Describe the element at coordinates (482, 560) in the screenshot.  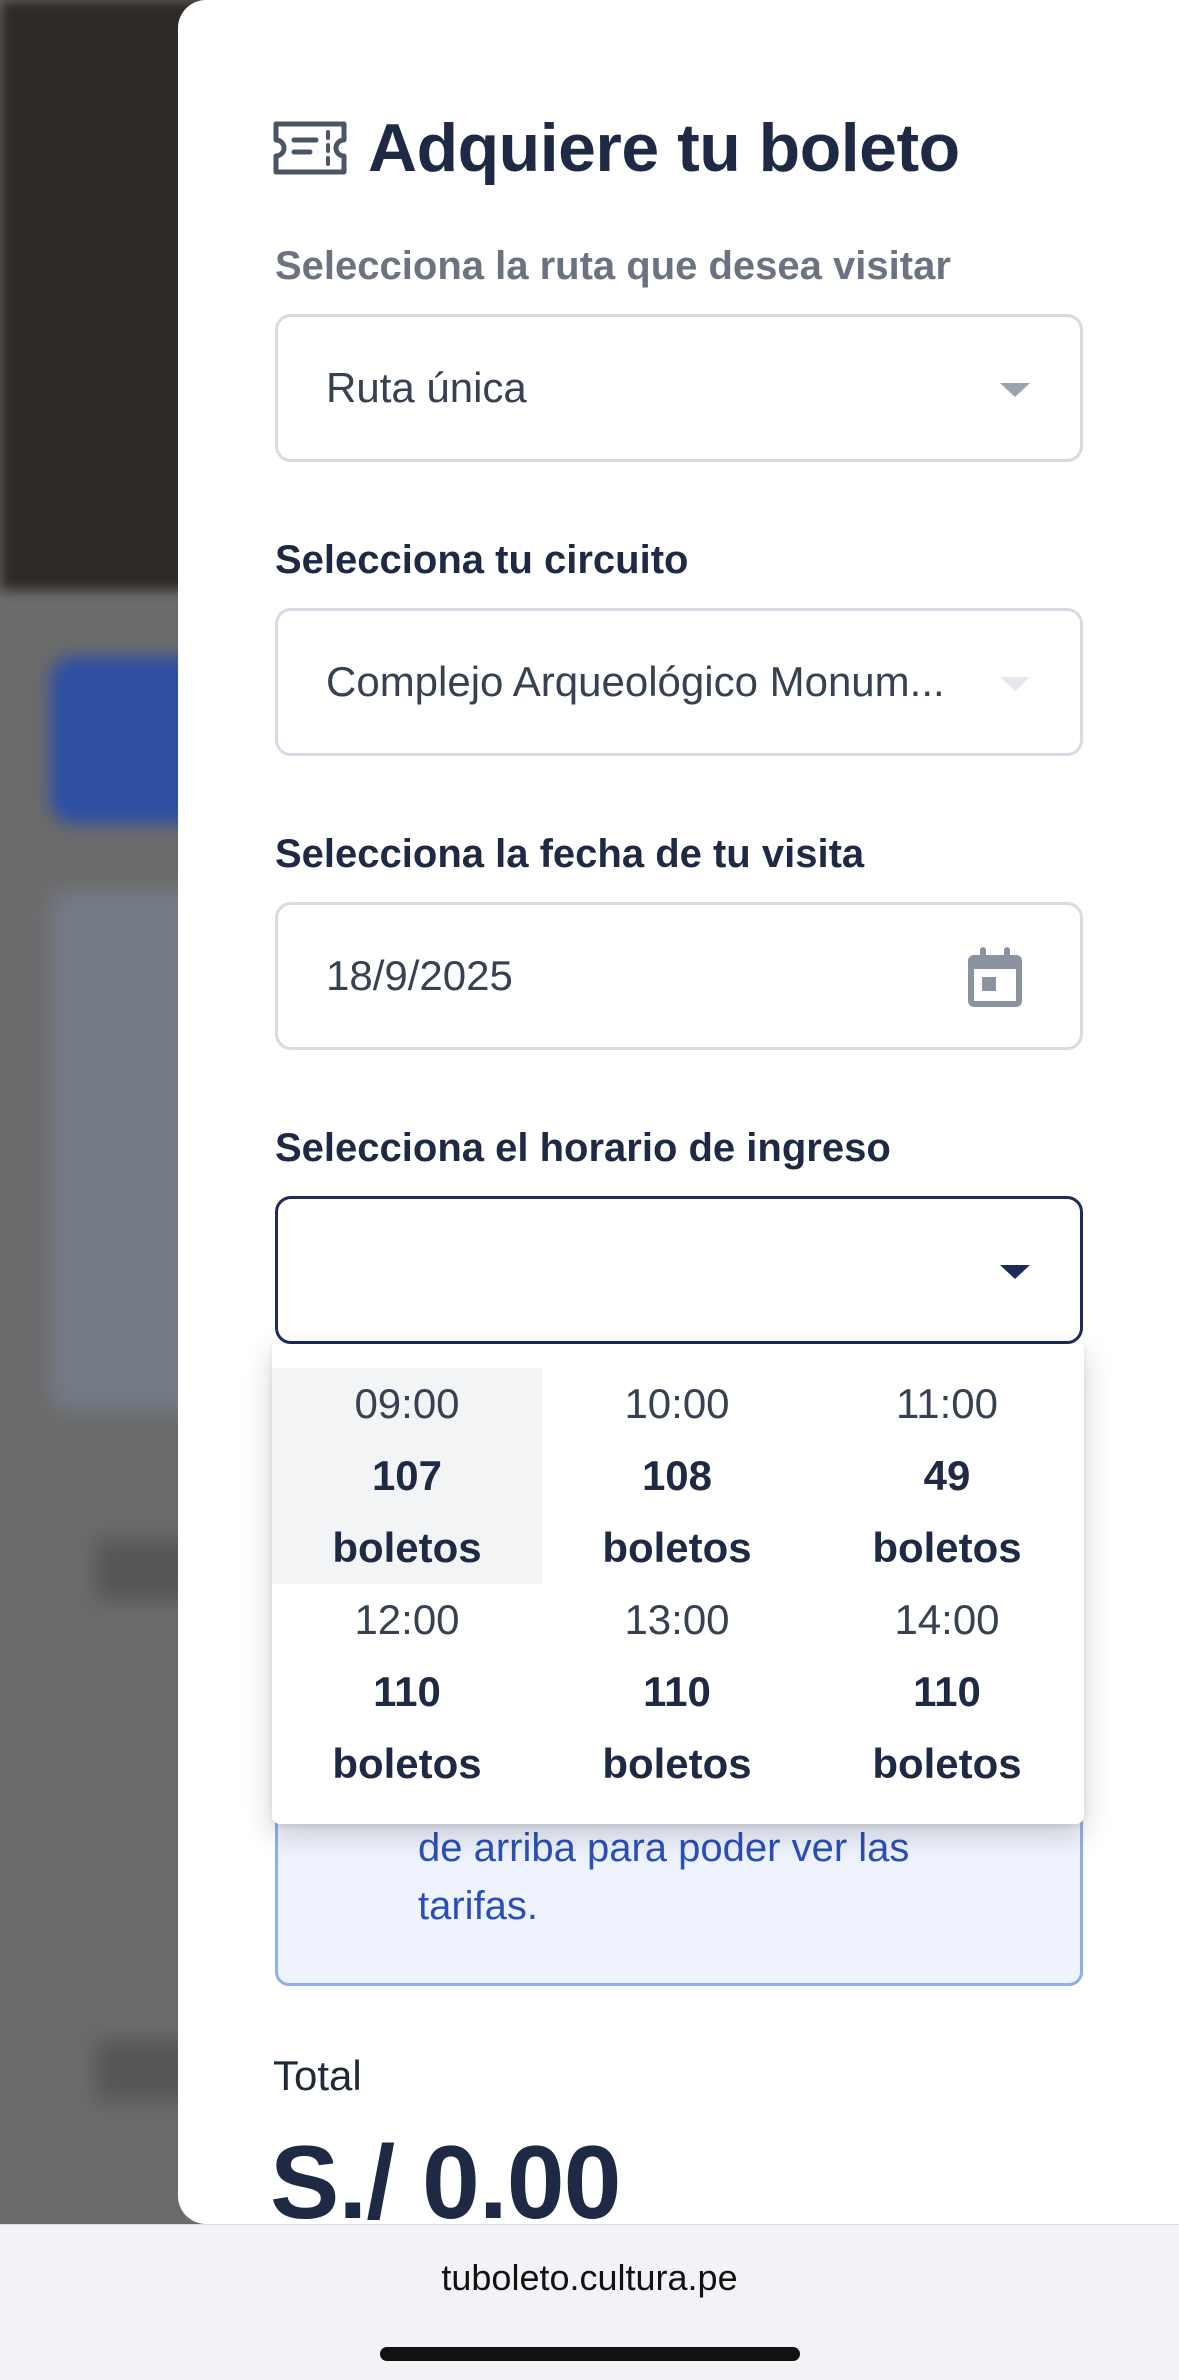
I see `circuit-label: Selecciona tu circuito` at that location.